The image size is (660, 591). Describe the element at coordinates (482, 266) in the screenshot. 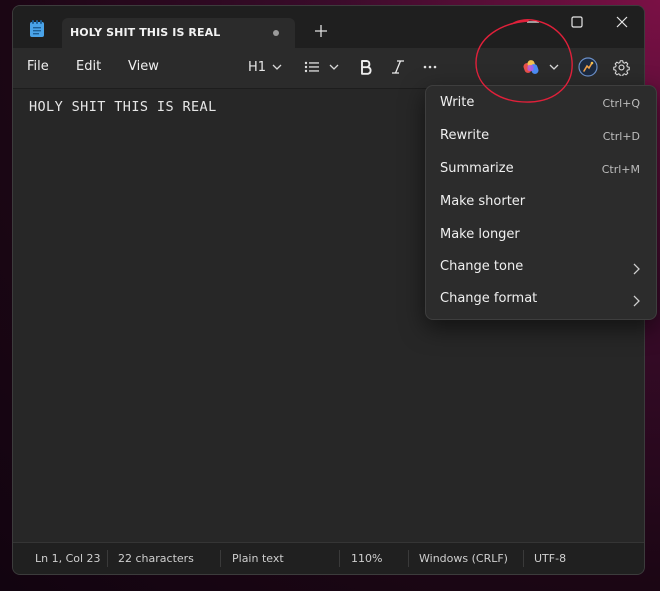

I see `menu-item-label: Change tone` at that location.